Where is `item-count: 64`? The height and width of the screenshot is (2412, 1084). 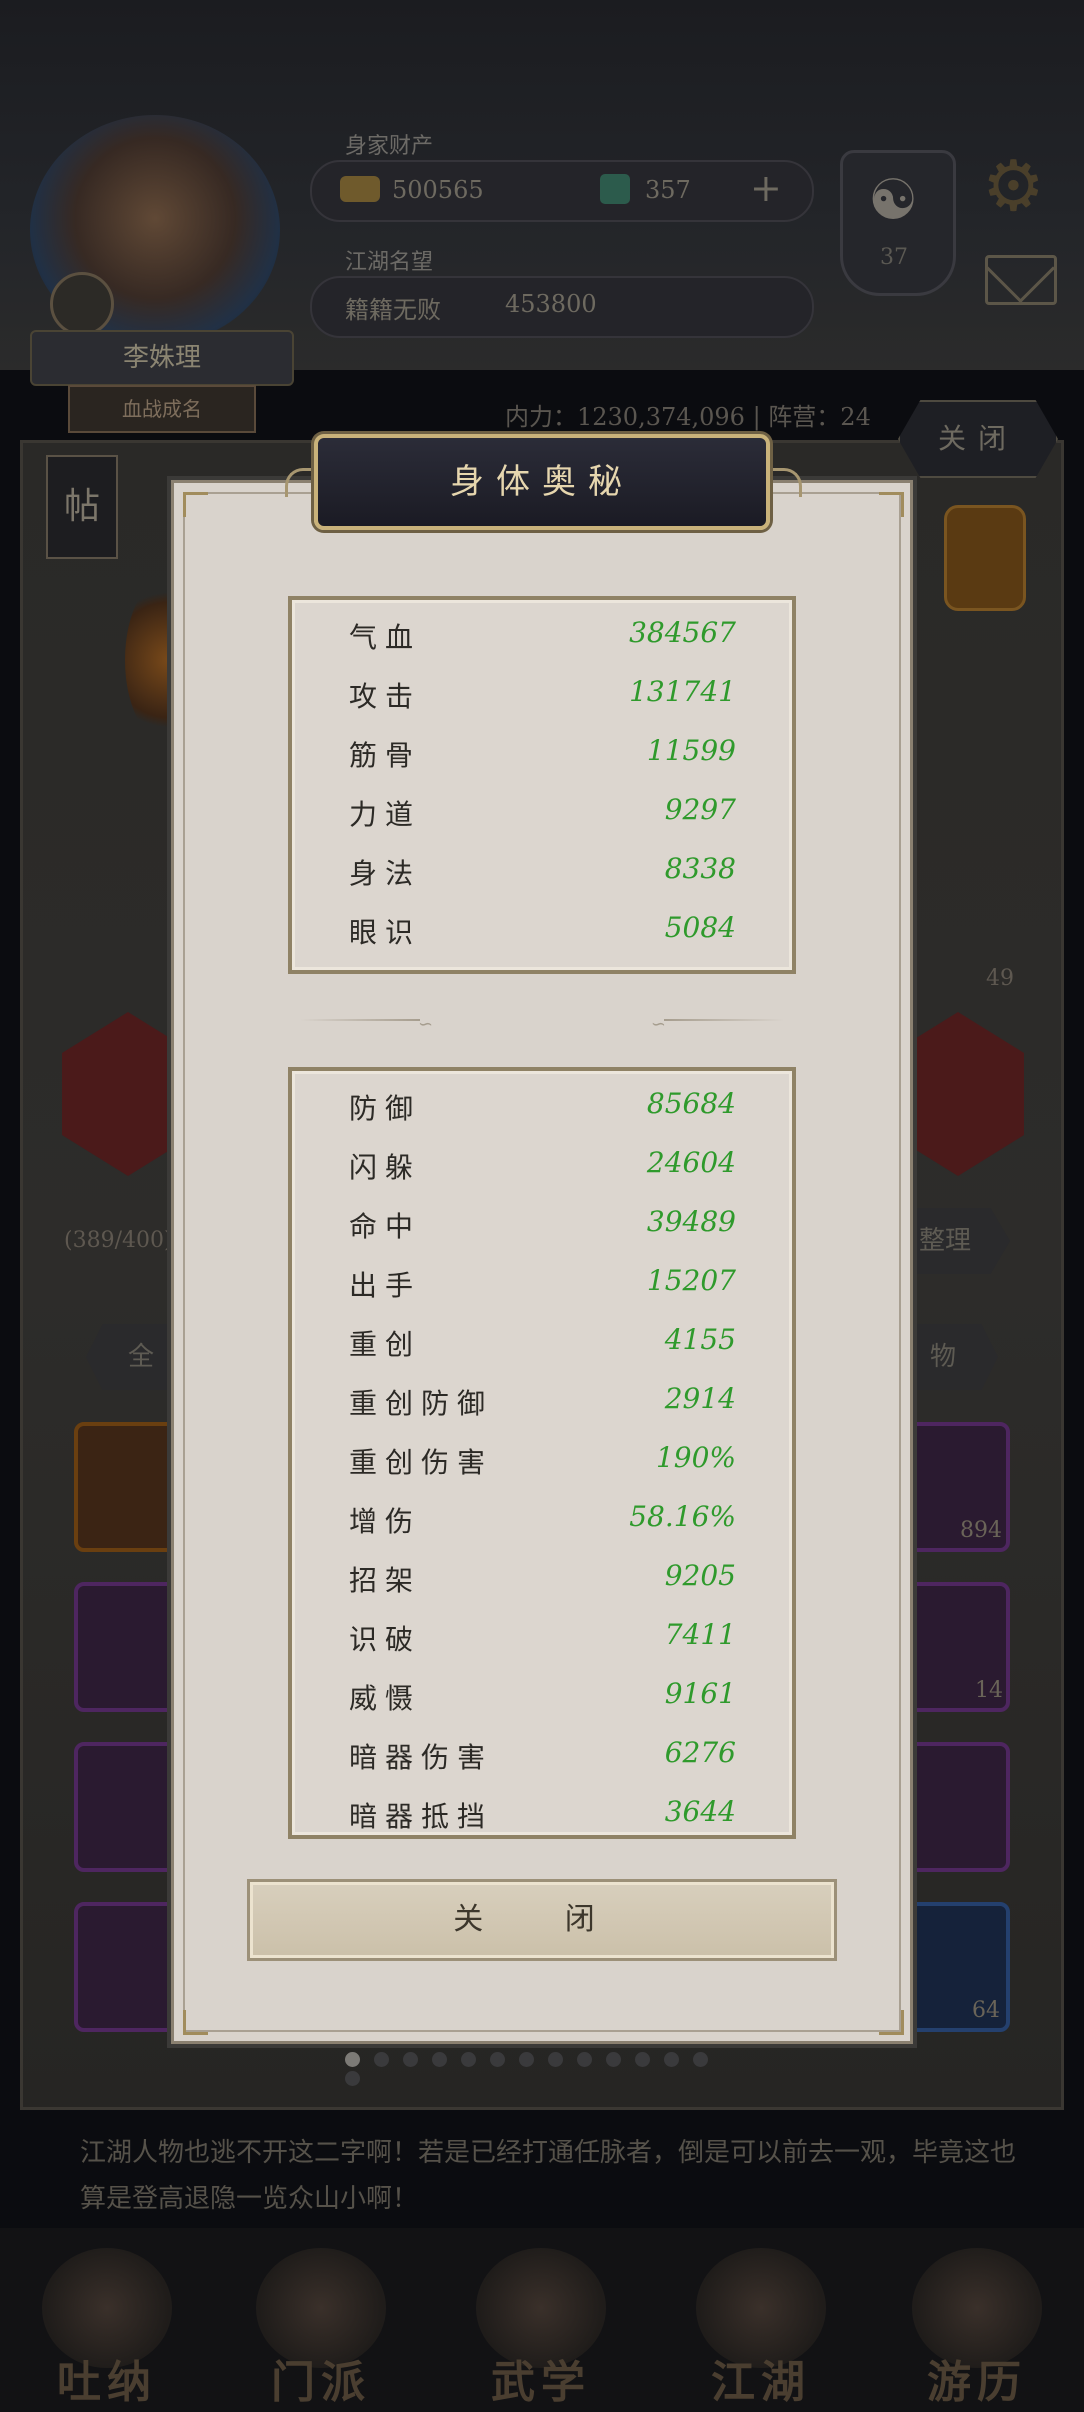
item-count: 64 is located at coordinates (986, 2010).